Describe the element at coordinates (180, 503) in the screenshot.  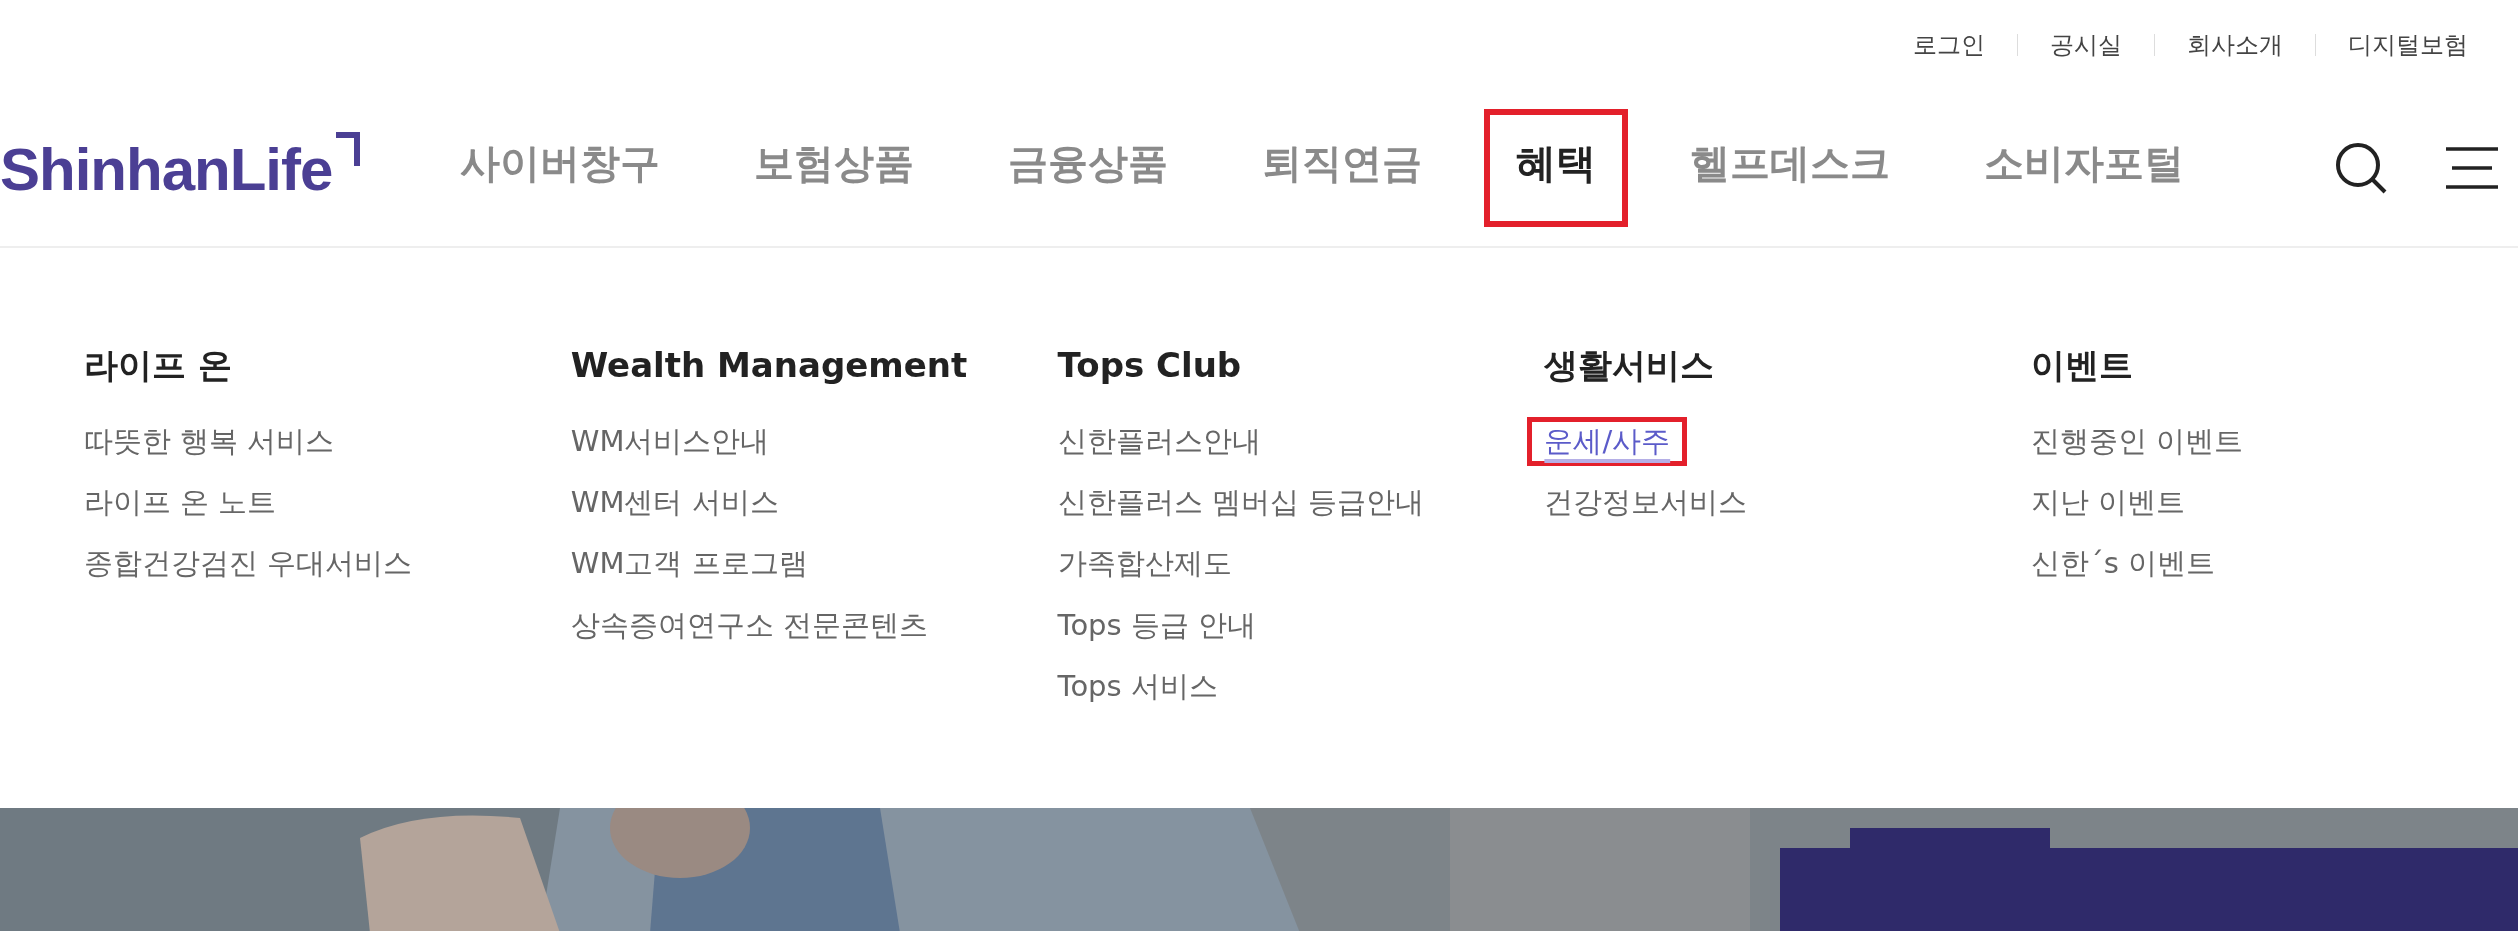
I see `menu-link: 라이프 온 노트` at that location.